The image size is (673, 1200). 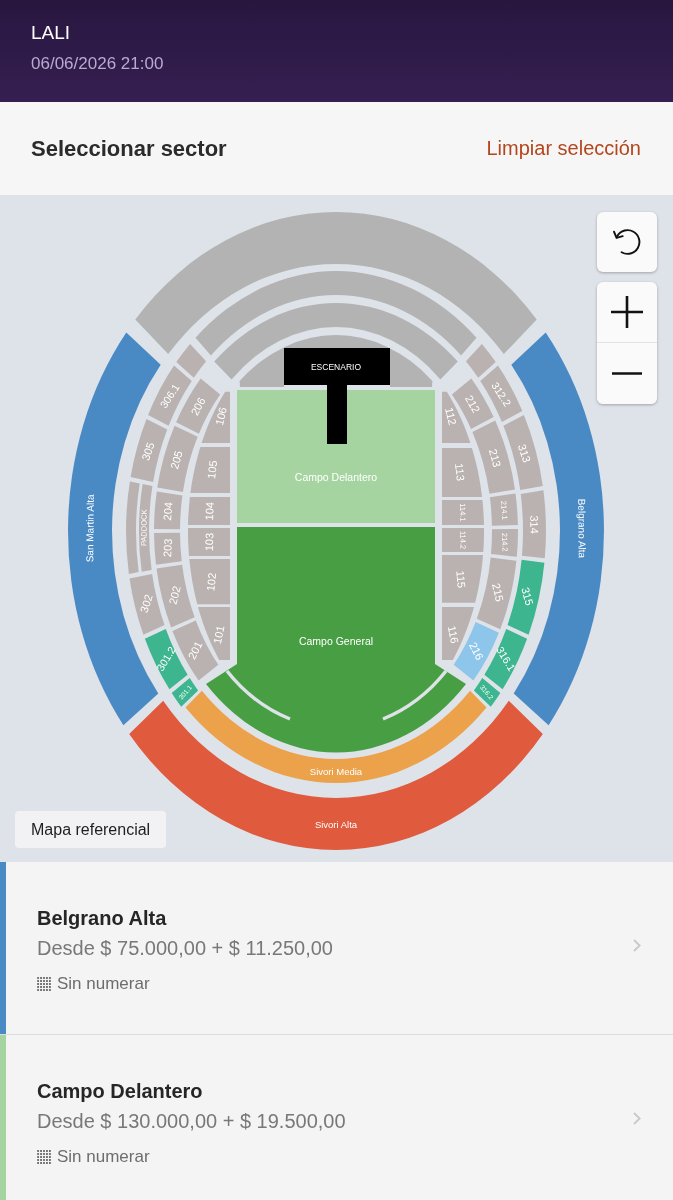 What do you see at coordinates (533, 524) in the screenshot?
I see `seating-section: 314` at bounding box center [533, 524].